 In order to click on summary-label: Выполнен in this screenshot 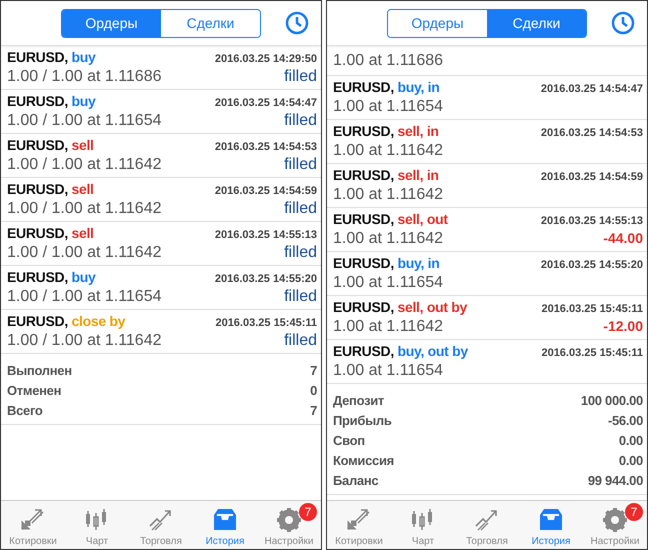, I will do `click(39, 370)`.